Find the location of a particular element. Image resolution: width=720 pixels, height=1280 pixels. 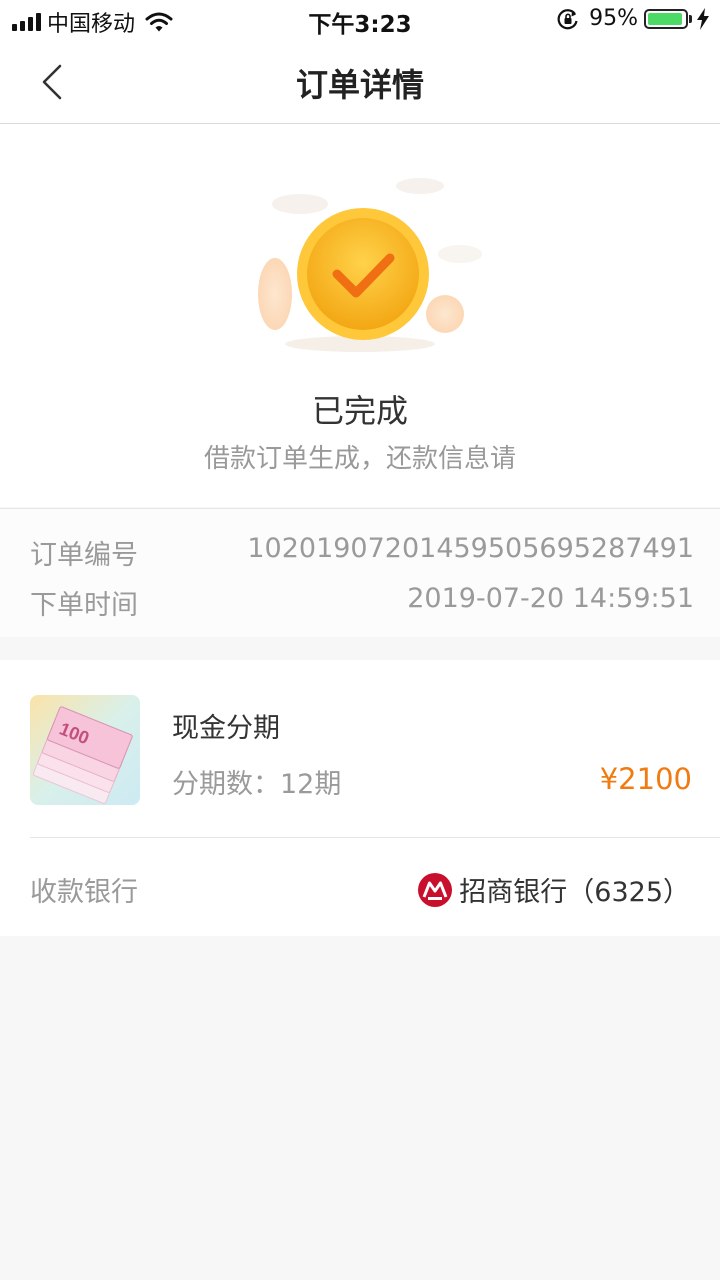

order-time-row: 下单时间 2019-07-20 14:59:51 is located at coordinates (362, 603).